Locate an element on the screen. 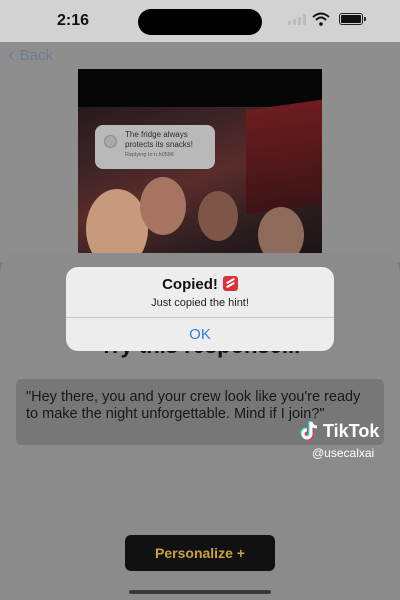 The height and width of the screenshot is (600, 400). avatar is located at coordinates (110, 141).